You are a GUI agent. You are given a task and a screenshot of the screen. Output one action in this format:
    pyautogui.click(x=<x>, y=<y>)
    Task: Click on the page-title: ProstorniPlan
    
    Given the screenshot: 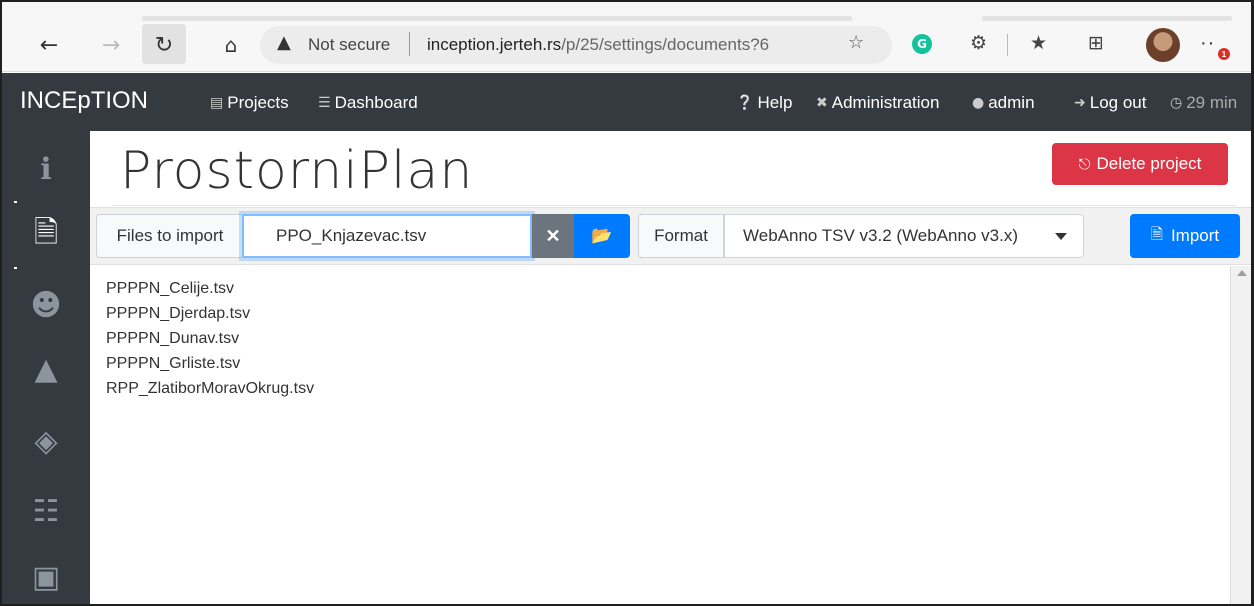 What is the action you would take?
    pyautogui.click(x=297, y=171)
    